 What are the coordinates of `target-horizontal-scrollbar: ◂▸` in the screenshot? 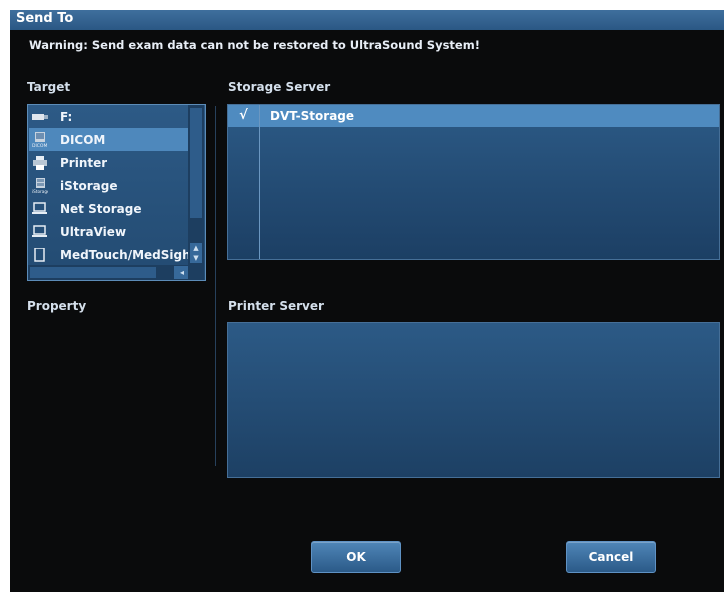 It's located at (115, 272).